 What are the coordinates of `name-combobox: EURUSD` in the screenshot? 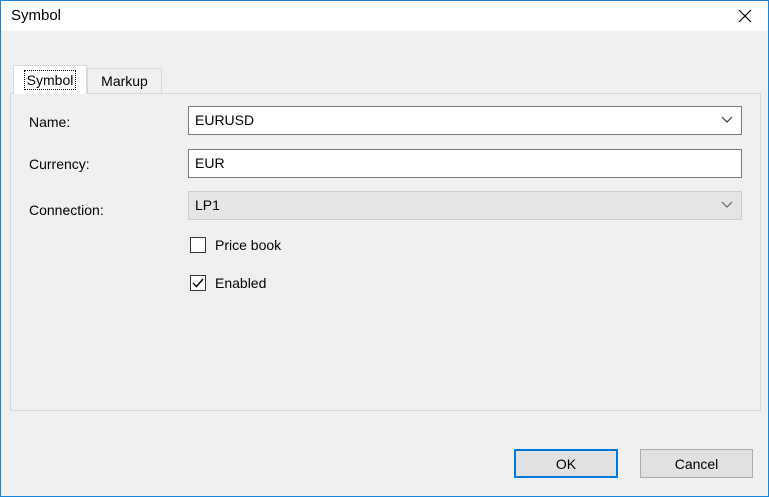 It's located at (465, 120).